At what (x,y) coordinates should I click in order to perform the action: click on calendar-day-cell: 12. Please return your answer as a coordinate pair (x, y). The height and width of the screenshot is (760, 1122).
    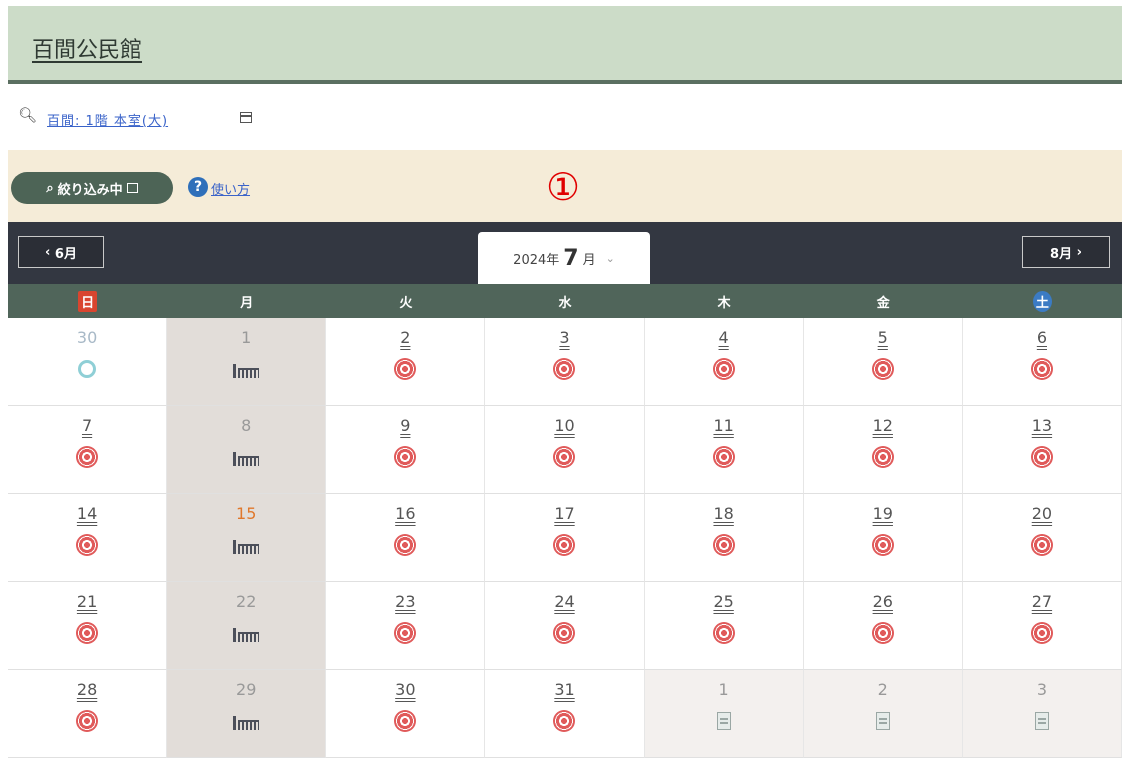
    Looking at the image, I should click on (883, 450).